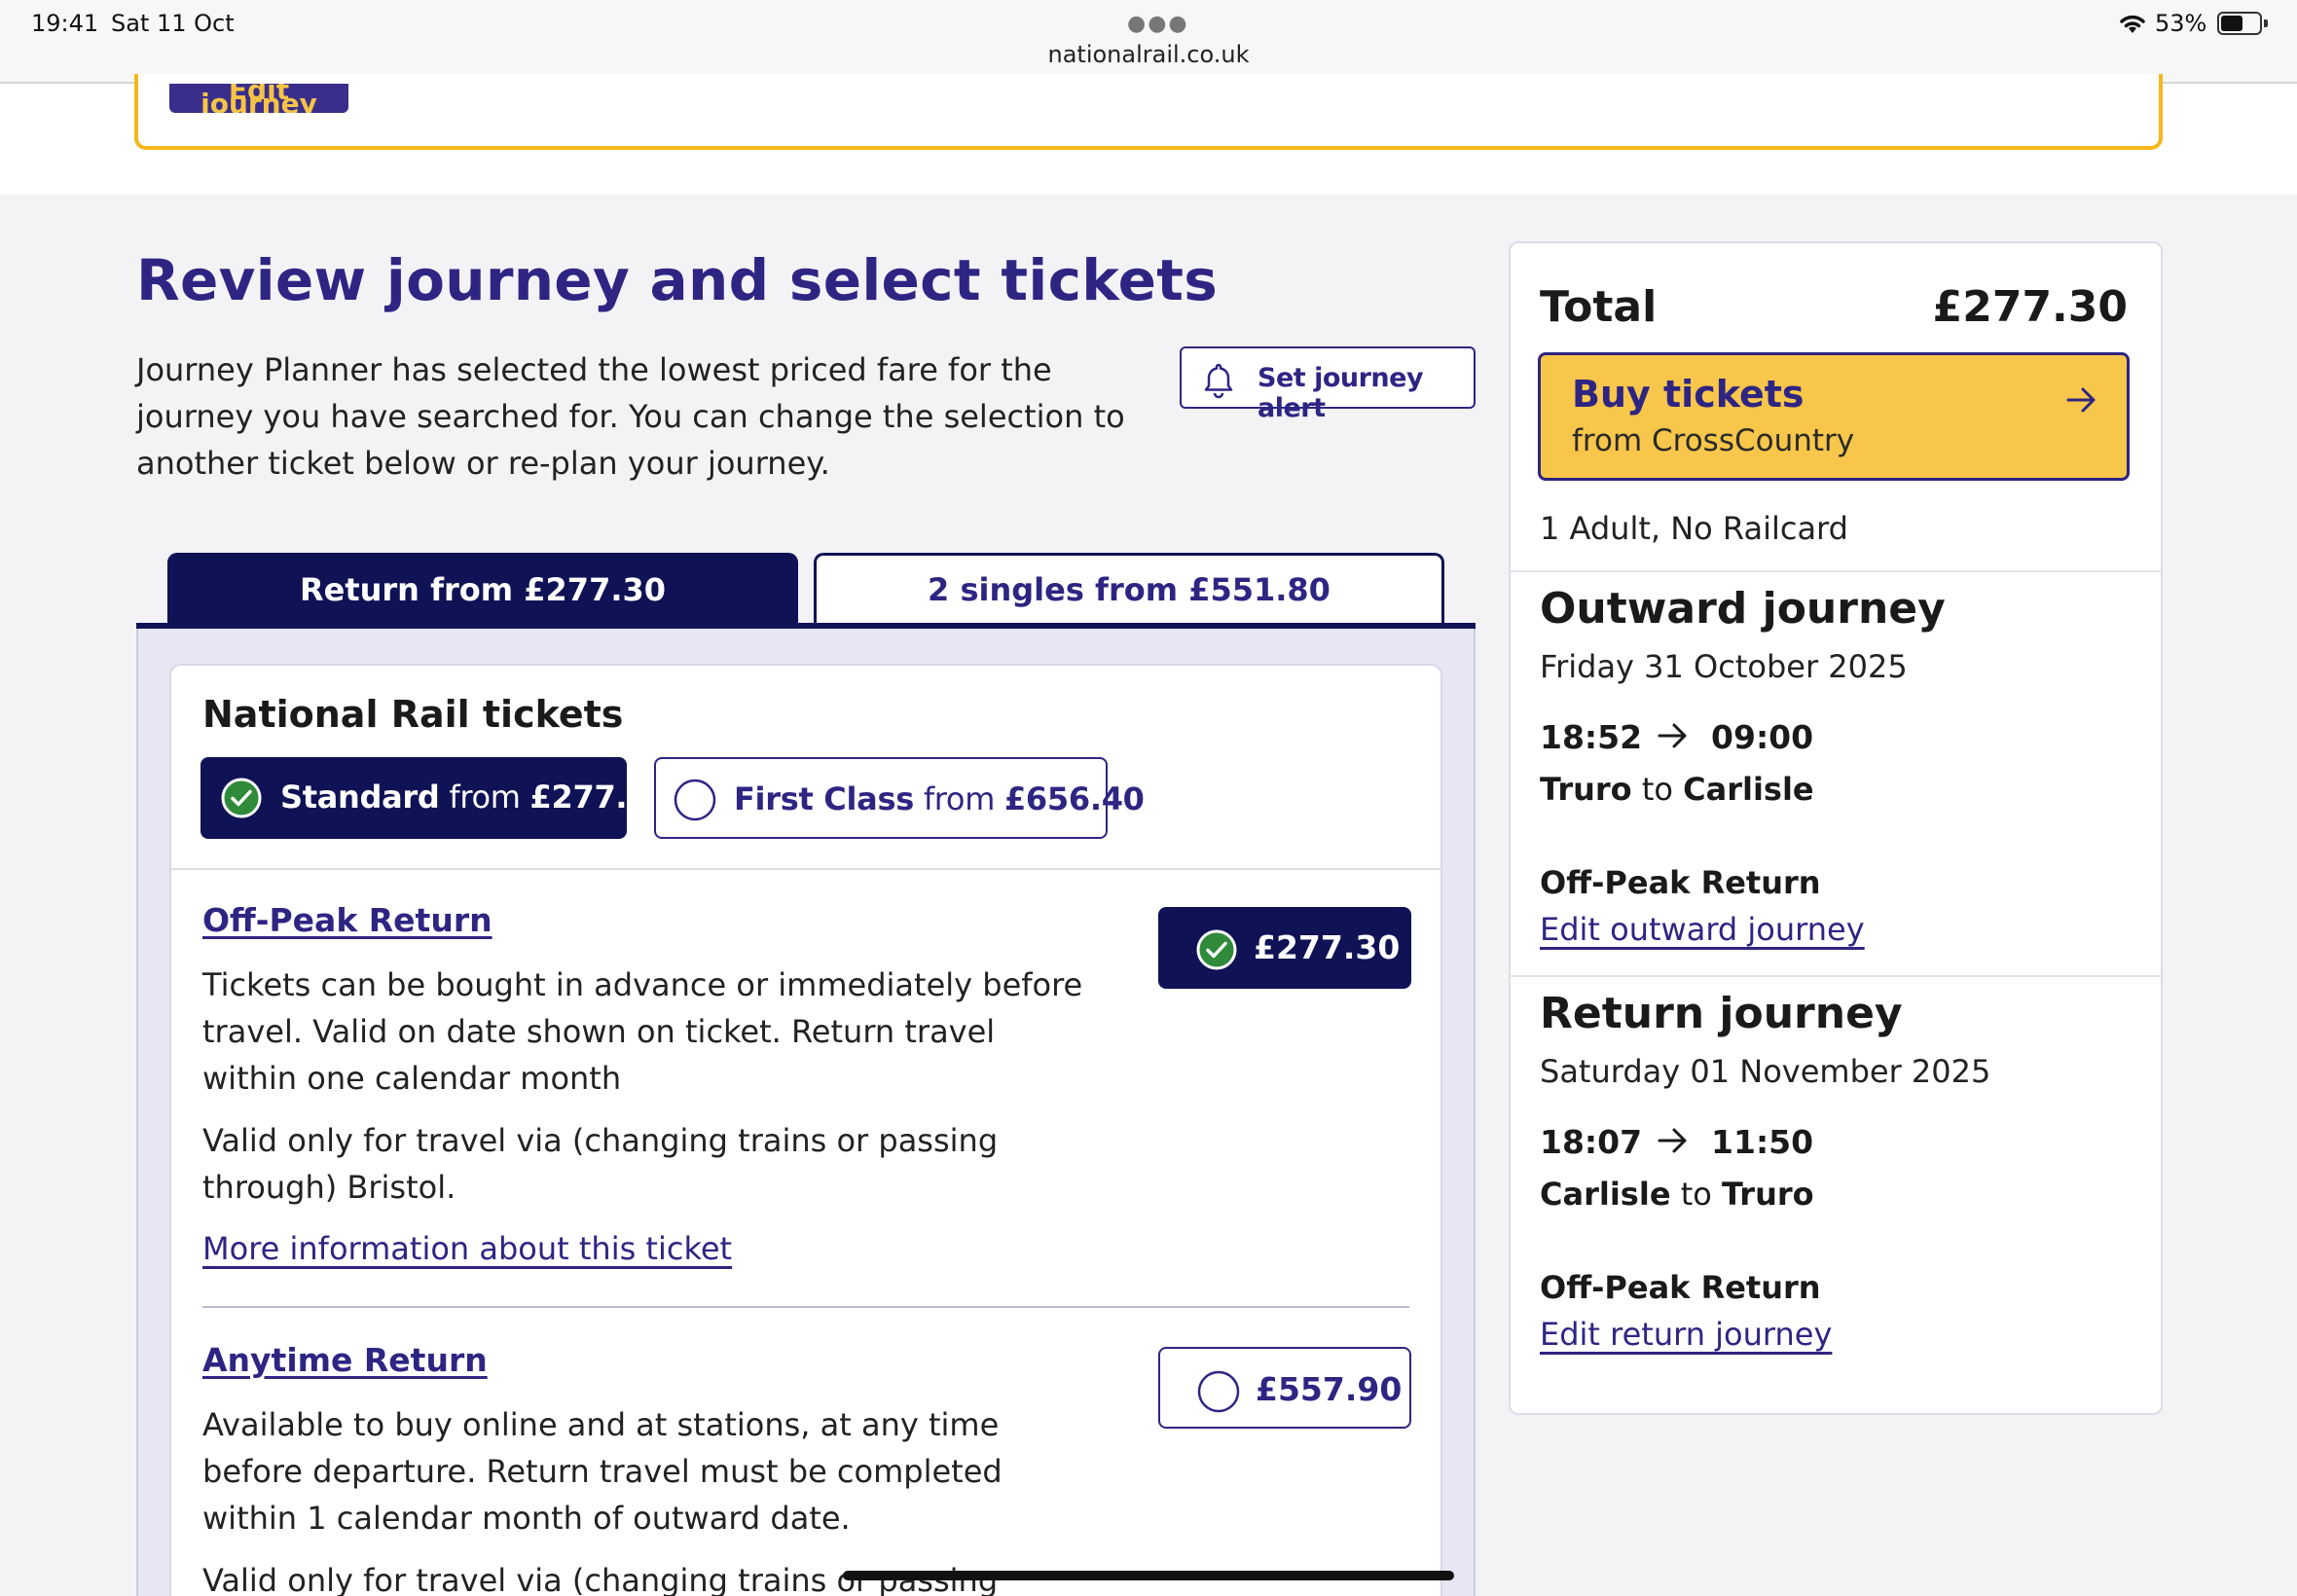 The width and height of the screenshot is (2297, 1596). I want to click on return-route: Carlisle to Truro, so click(1677, 1194).